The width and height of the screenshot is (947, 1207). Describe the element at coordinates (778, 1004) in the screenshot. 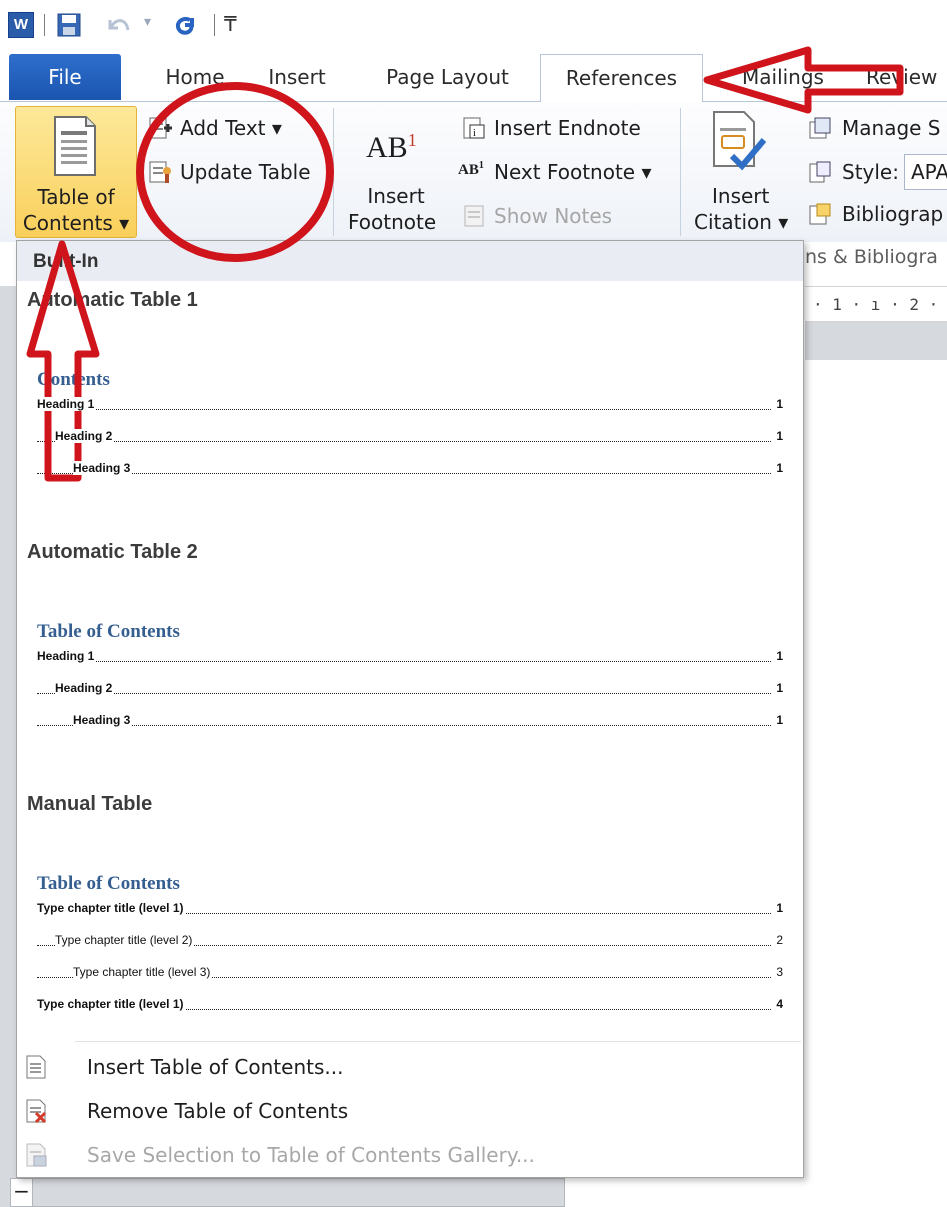

I see `preview-entry-page: 4` at that location.